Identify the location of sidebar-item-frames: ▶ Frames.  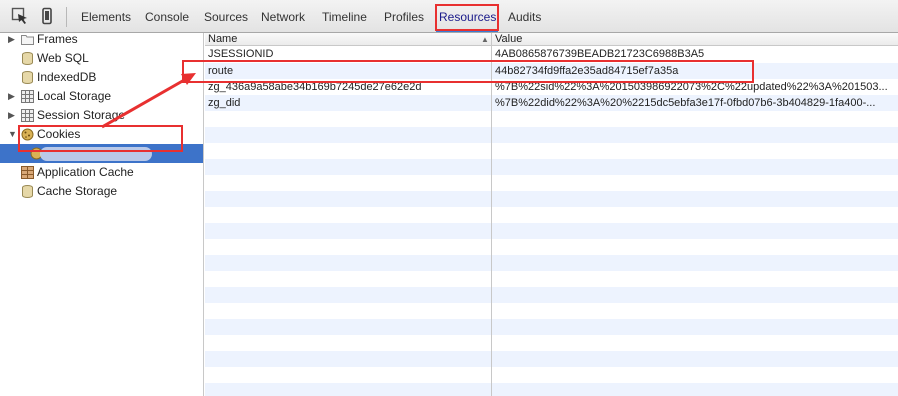
(101, 39).